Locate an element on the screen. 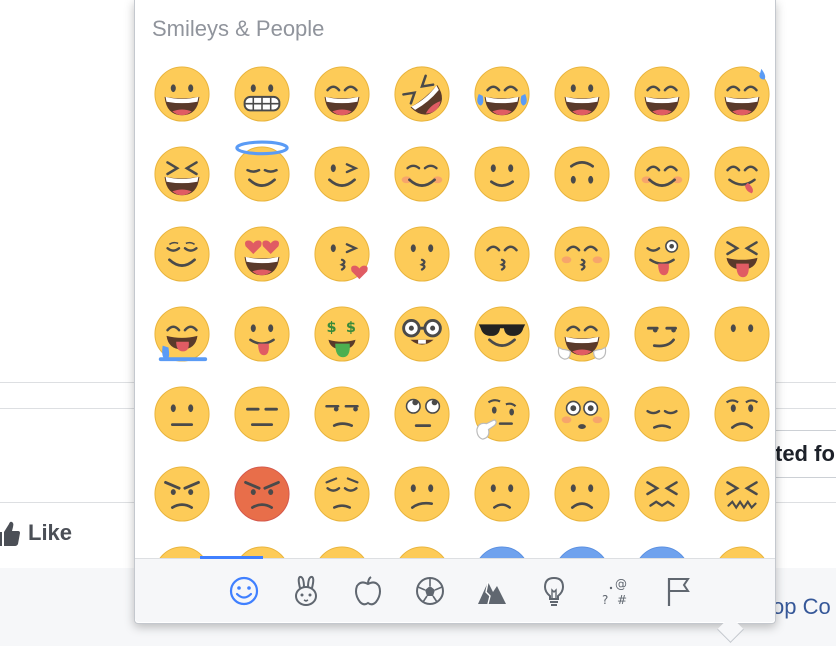  frowning-emoji-icon is located at coordinates (582, 494).